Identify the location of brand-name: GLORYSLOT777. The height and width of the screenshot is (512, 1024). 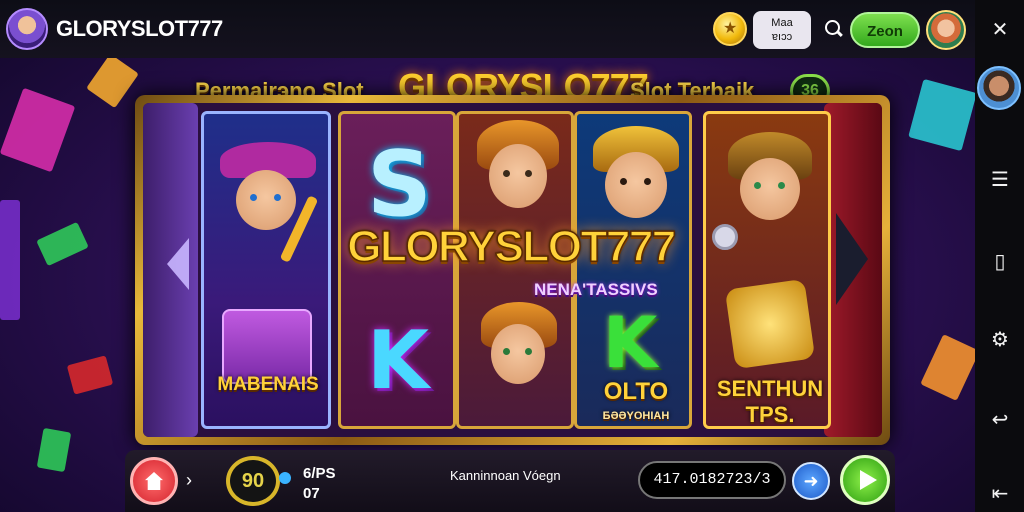
(139, 29).